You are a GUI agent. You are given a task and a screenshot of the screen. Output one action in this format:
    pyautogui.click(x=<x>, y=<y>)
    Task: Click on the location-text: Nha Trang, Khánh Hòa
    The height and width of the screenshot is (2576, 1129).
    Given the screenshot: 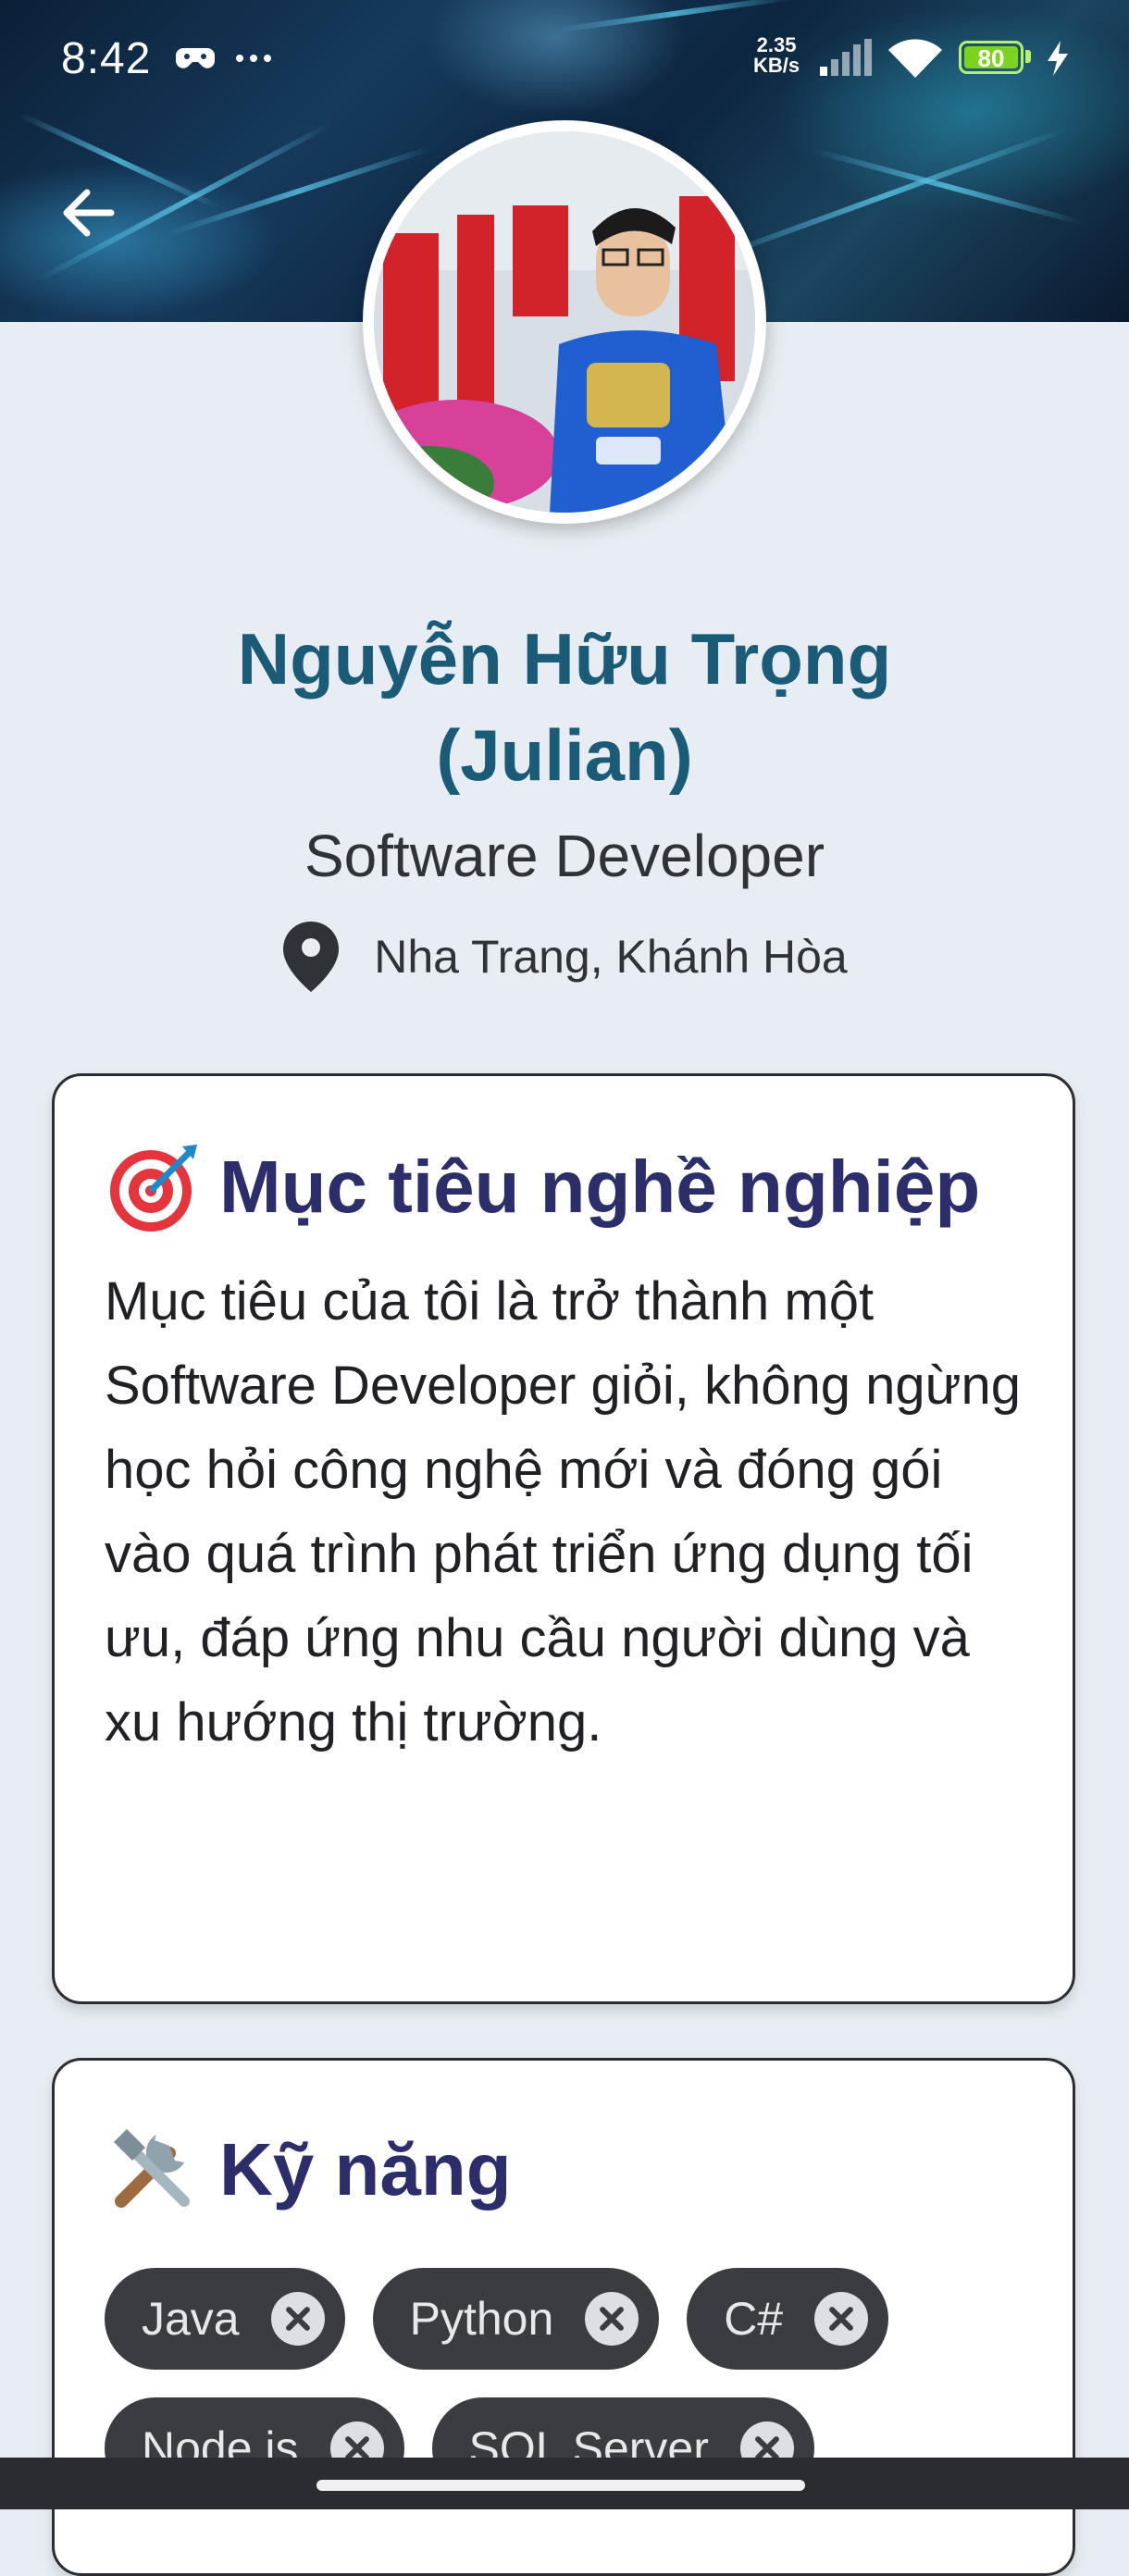 What is the action you would take?
    pyautogui.click(x=611, y=957)
    